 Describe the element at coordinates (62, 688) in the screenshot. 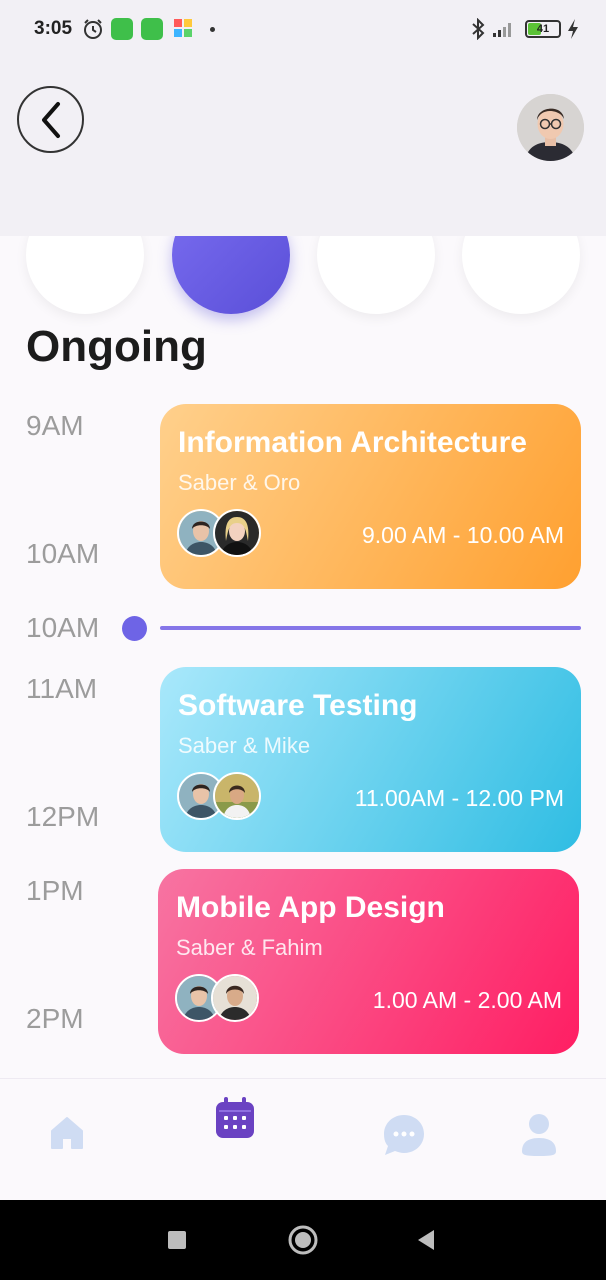

I see `time-label: 11AM` at that location.